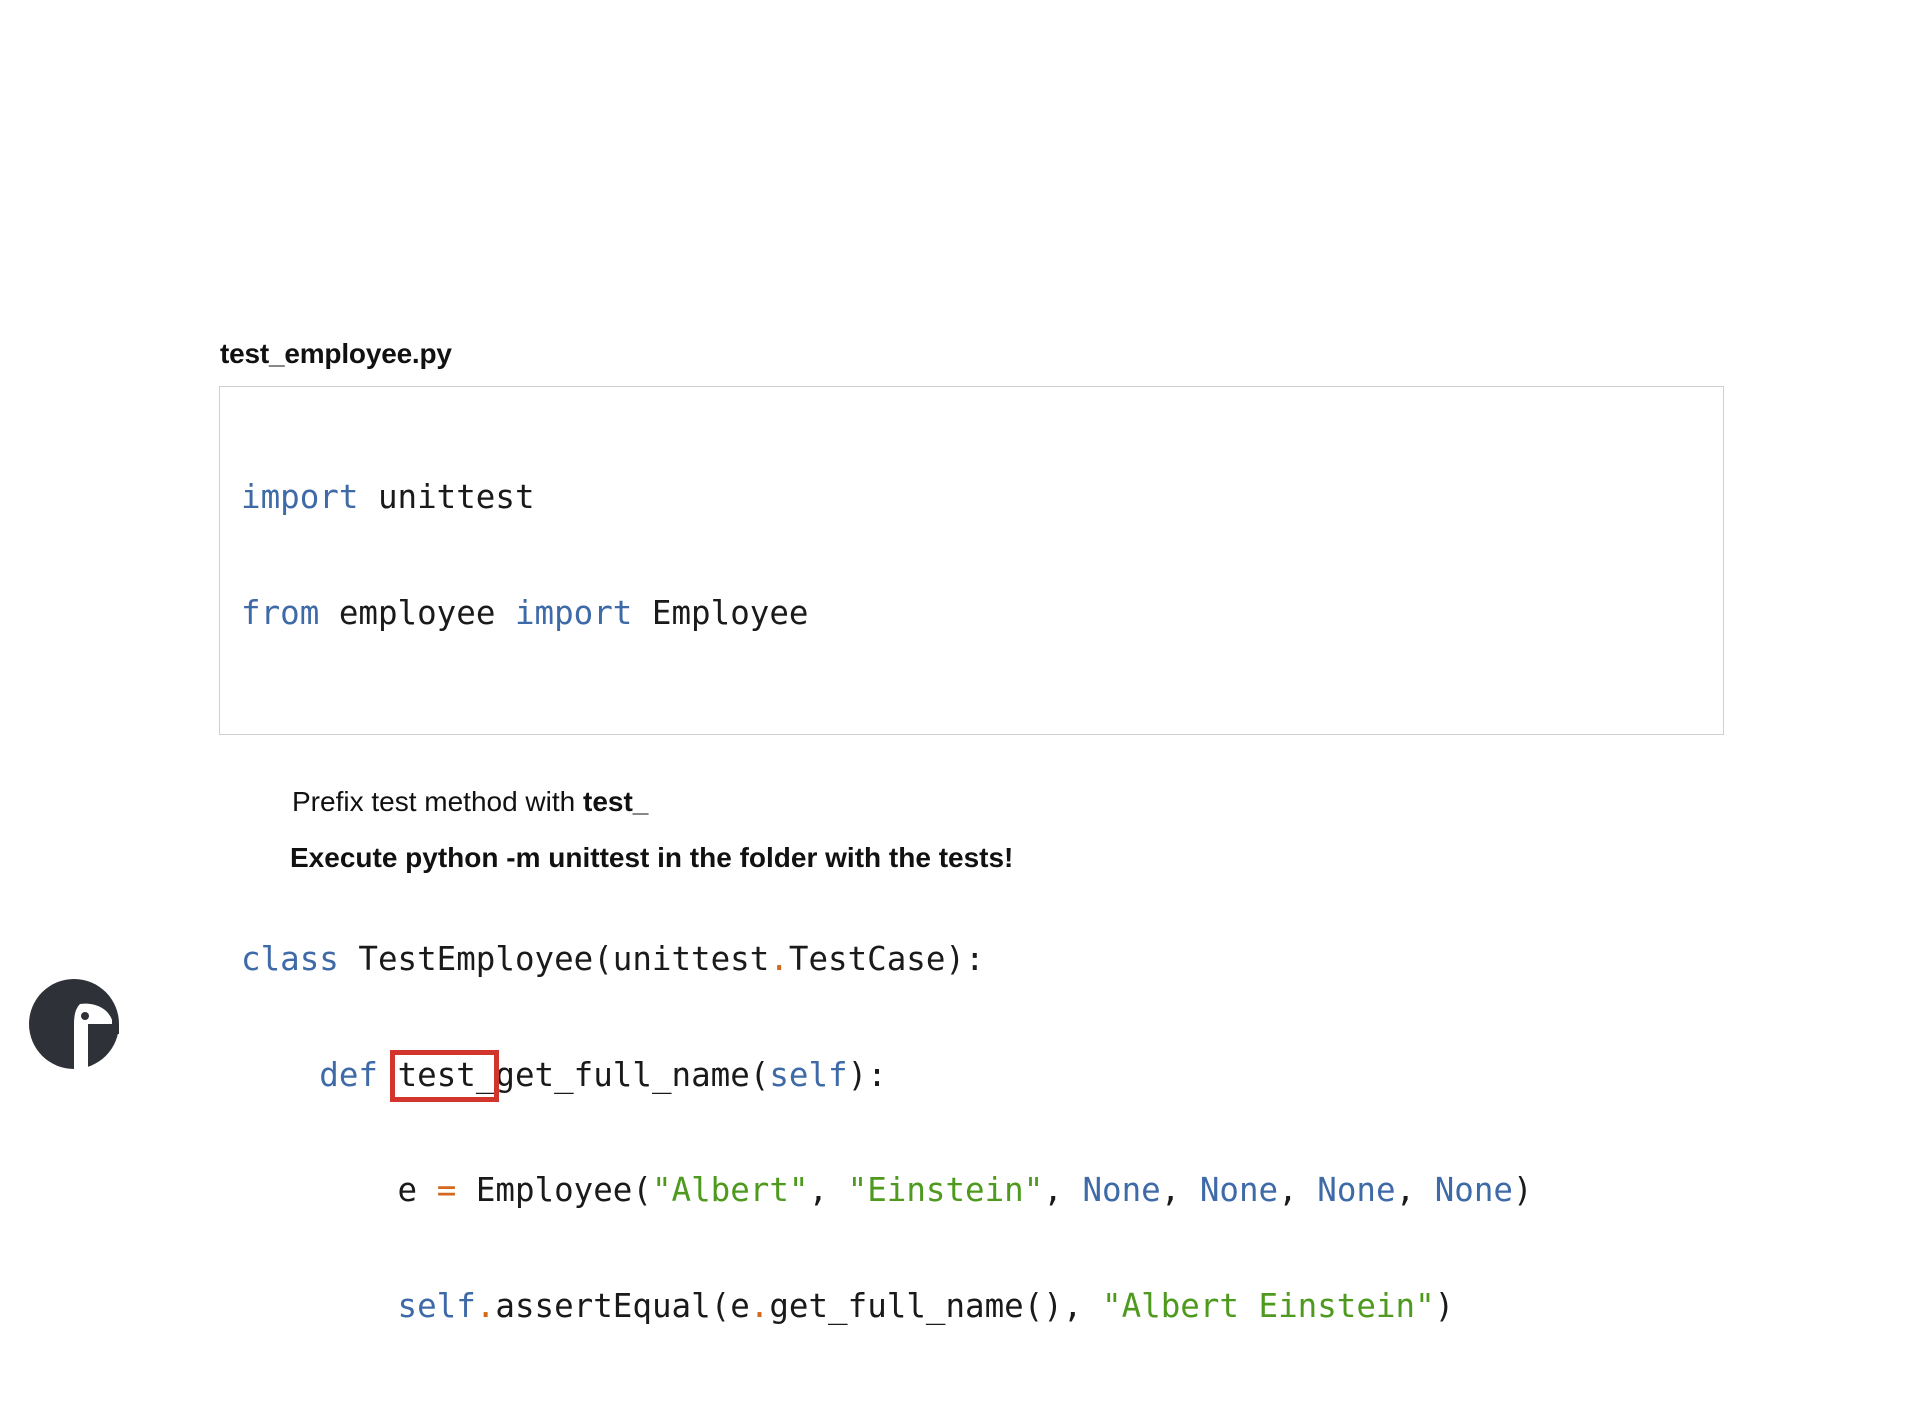 The height and width of the screenshot is (1402, 1920). I want to click on code-text: unittest, so click(446, 497).